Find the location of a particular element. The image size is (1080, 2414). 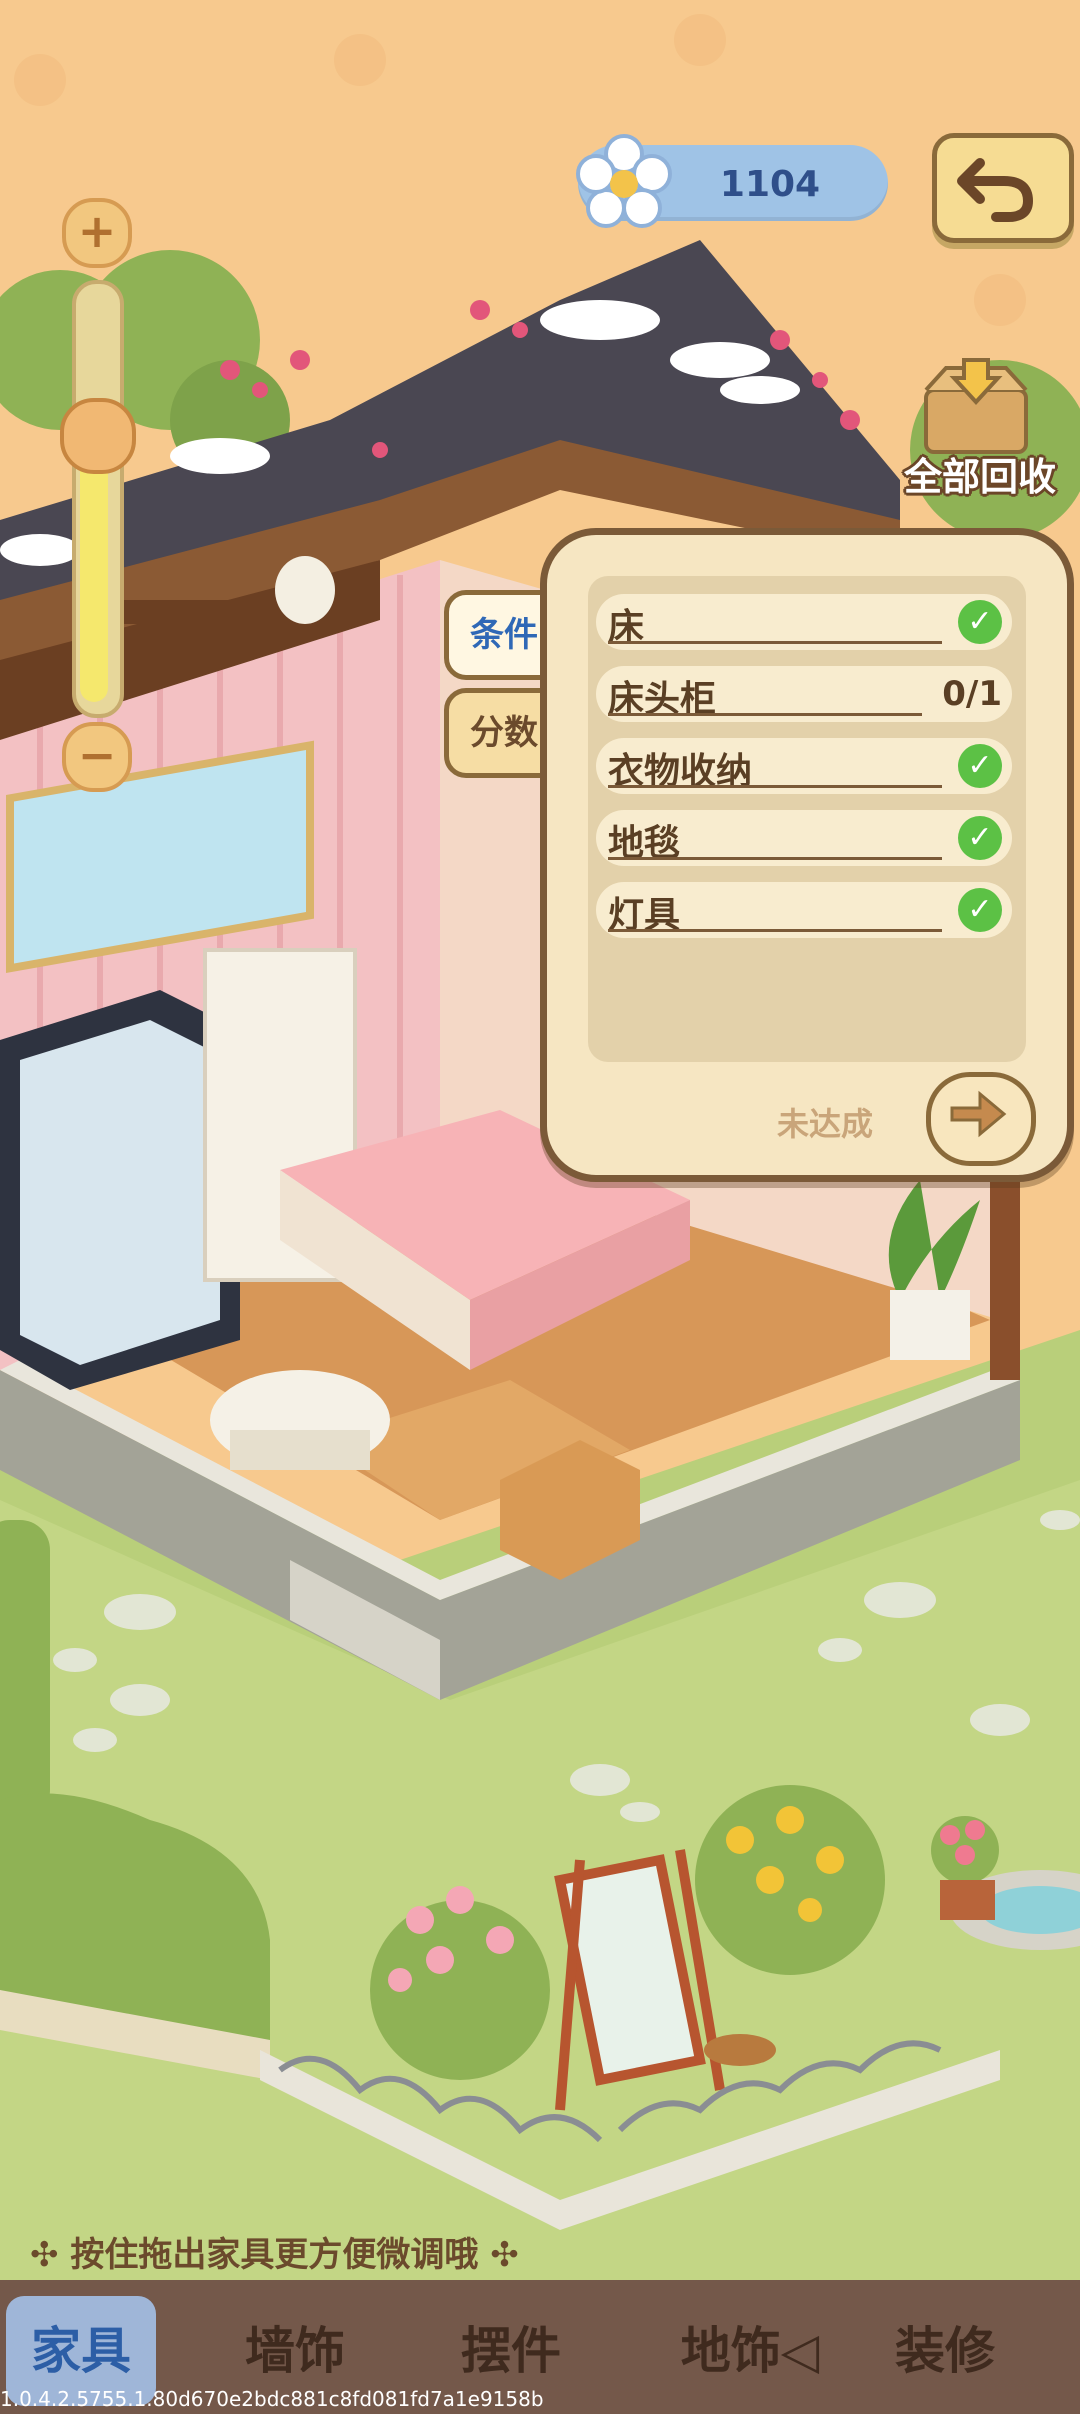

back-button is located at coordinates (1003, 188).